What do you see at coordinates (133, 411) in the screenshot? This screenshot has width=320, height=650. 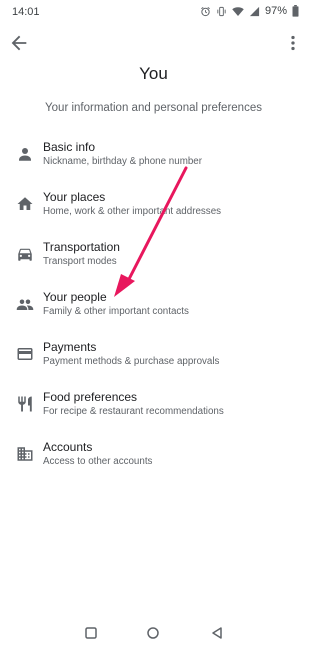 I see `item-subtitle: For recipe & restaurant recommendations` at bounding box center [133, 411].